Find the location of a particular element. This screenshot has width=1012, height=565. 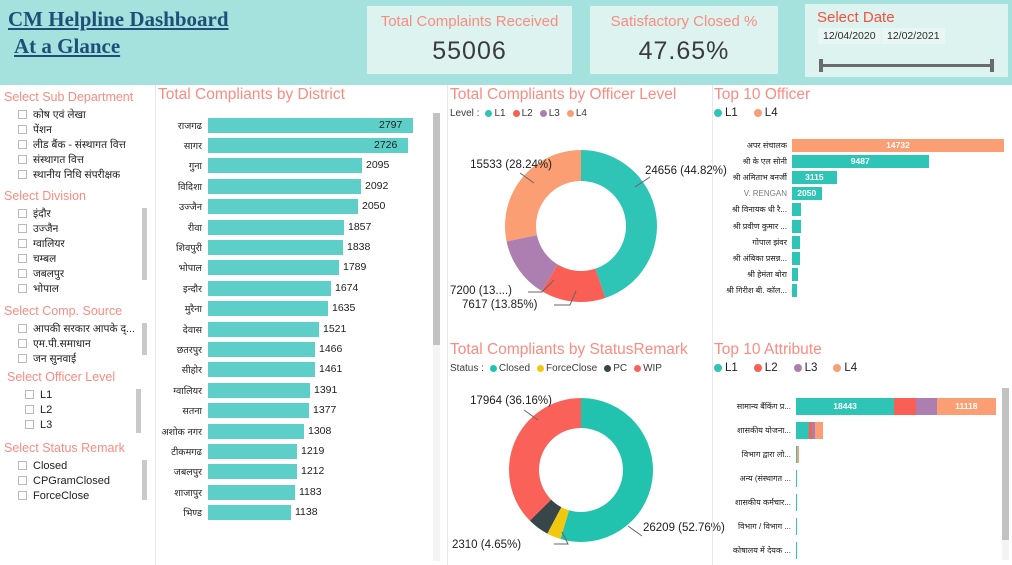

division-scrollbar is located at coordinates (144, 244).